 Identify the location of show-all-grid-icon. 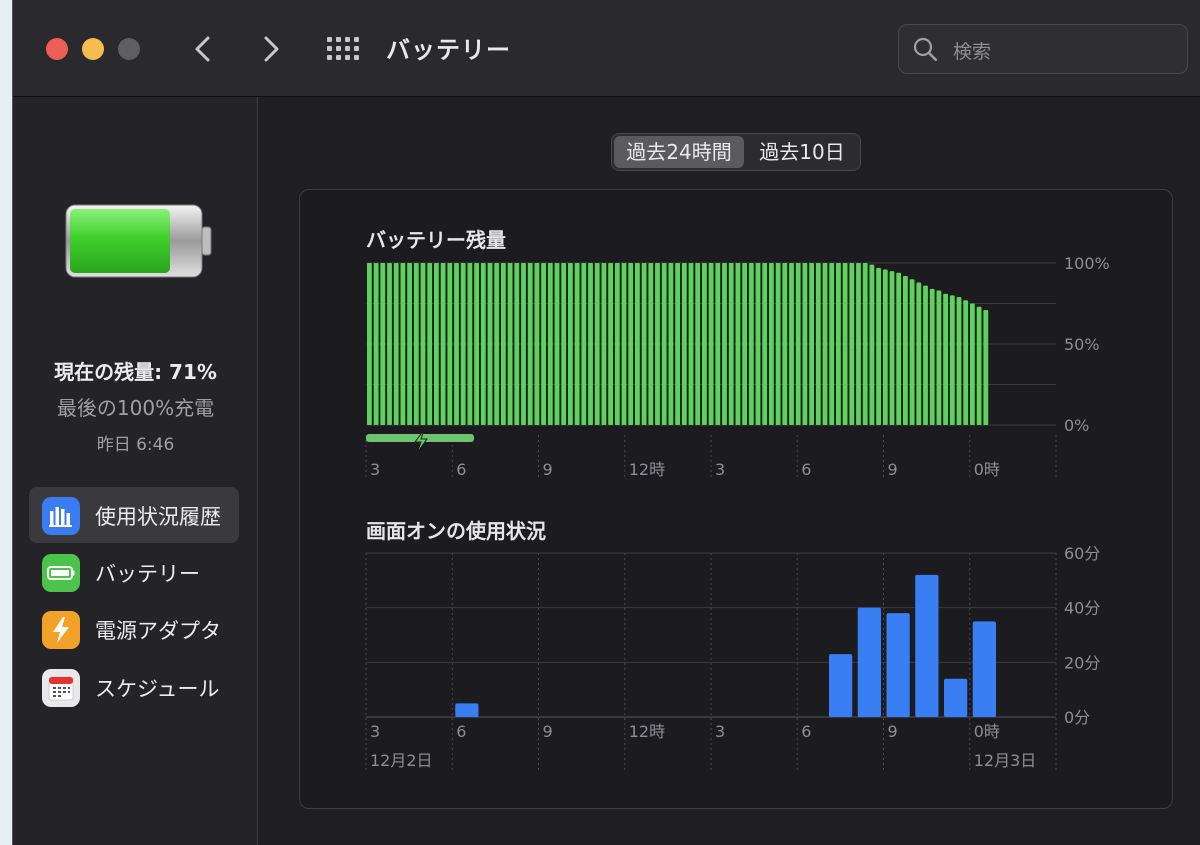
(343, 50).